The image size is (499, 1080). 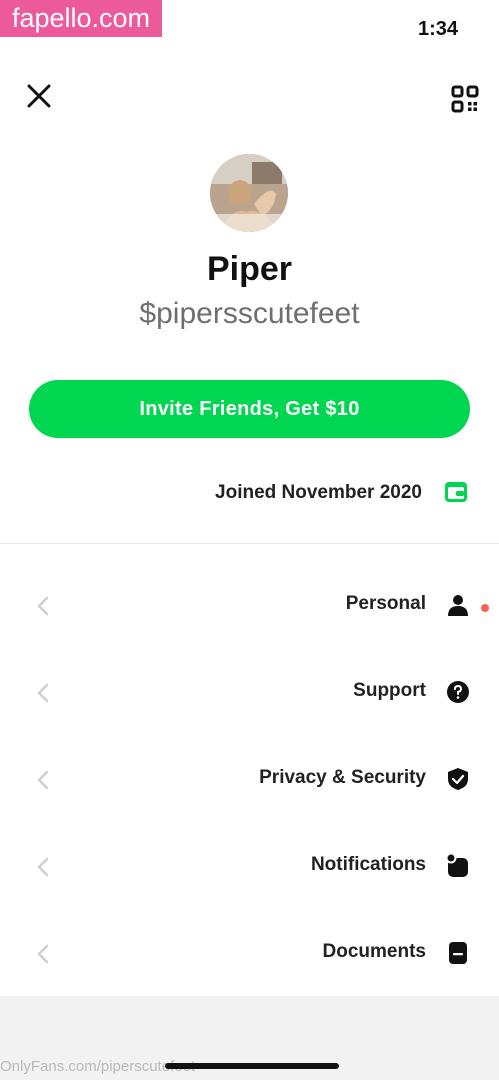 What do you see at coordinates (249, 313) in the screenshot?
I see `profile-cashtag: $pipersscutefeet` at bounding box center [249, 313].